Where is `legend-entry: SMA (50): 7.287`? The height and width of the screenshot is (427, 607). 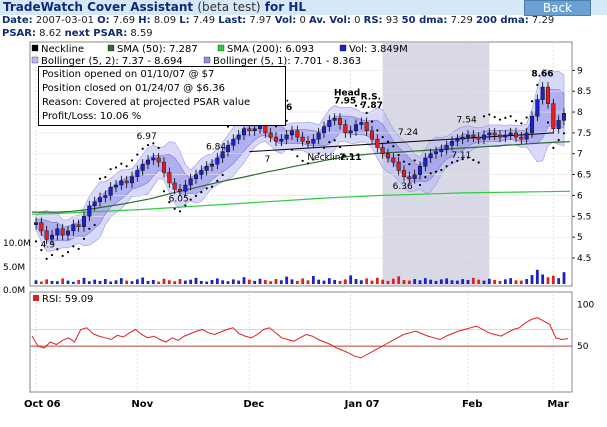
legend-entry: SMA (50): 7.287 is located at coordinates (157, 49).